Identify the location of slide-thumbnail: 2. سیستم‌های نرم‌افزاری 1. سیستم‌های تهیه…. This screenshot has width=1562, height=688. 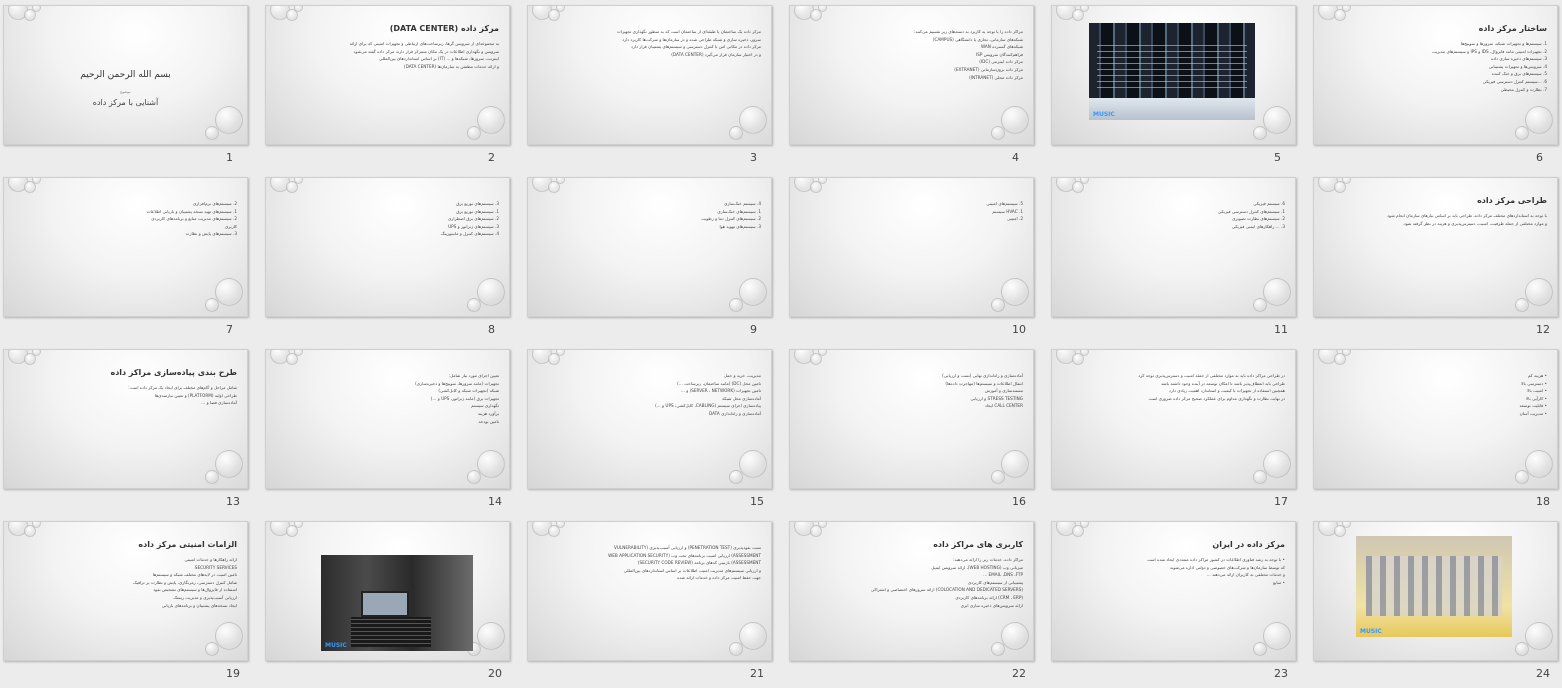
(125, 247).